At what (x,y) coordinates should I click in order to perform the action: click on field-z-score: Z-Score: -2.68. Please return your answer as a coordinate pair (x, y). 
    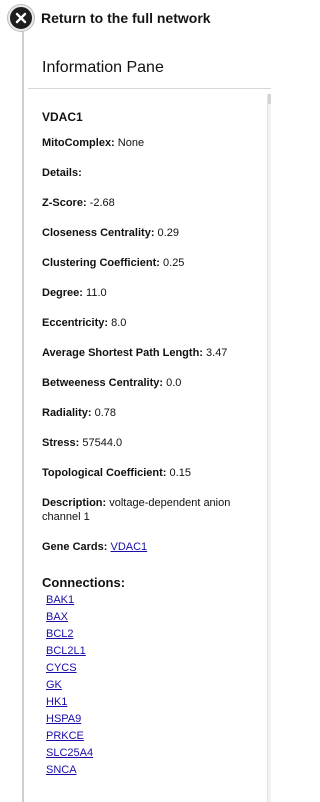
    Looking at the image, I should click on (153, 203).